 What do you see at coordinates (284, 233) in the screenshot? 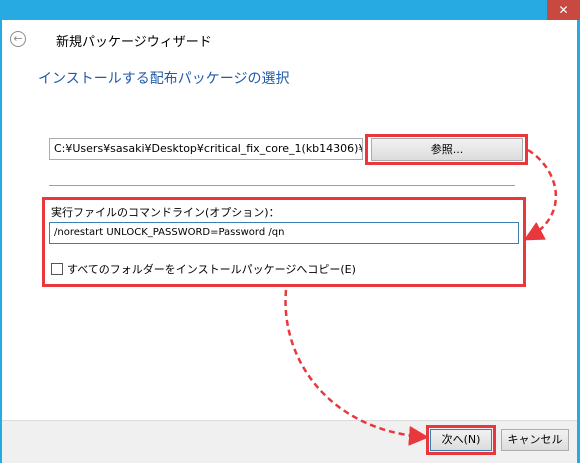
I see `command-line-input: /norestart UNLOCK_PASSWORD=Password /qn` at bounding box center [284, 233].